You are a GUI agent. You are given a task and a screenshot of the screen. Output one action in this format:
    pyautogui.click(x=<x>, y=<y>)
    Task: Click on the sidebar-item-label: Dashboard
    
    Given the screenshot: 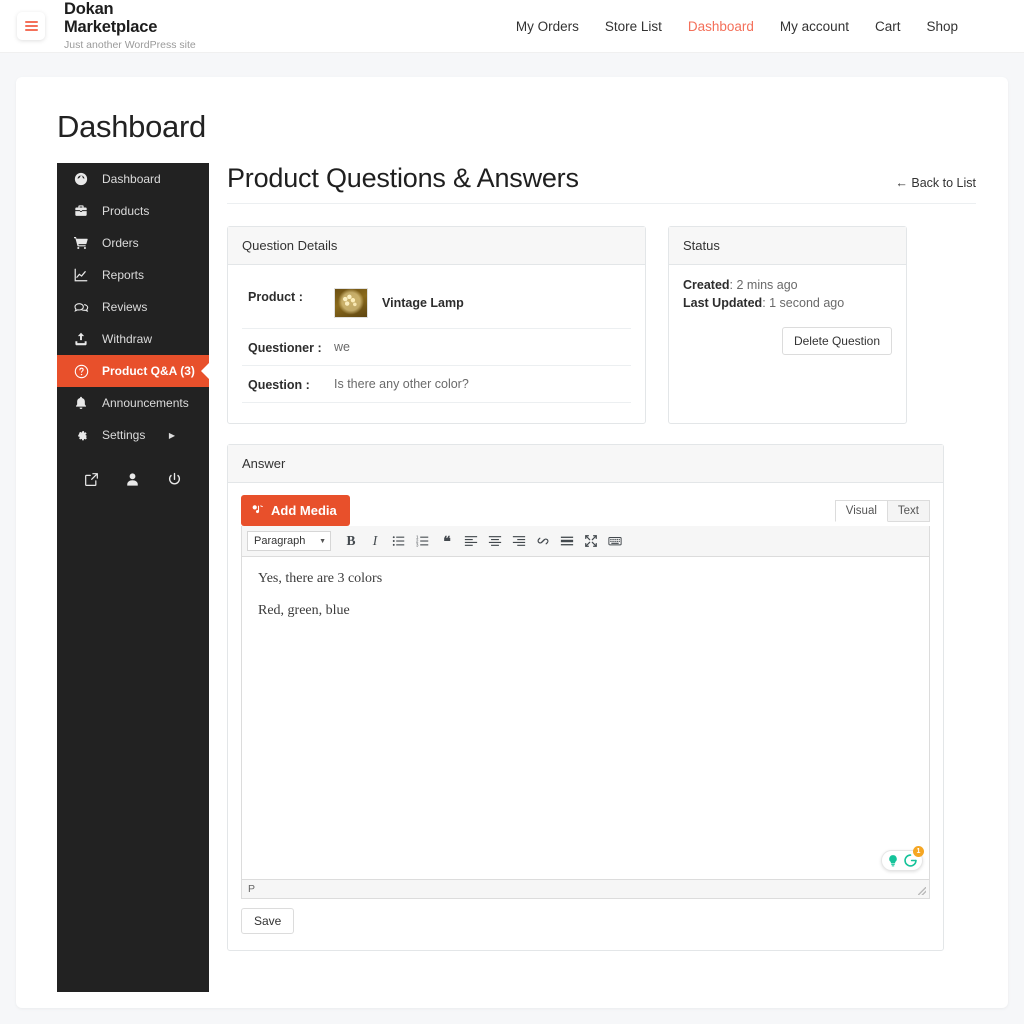 What is the action you would take?
    pyautogui.click(x=131, y=179)
    